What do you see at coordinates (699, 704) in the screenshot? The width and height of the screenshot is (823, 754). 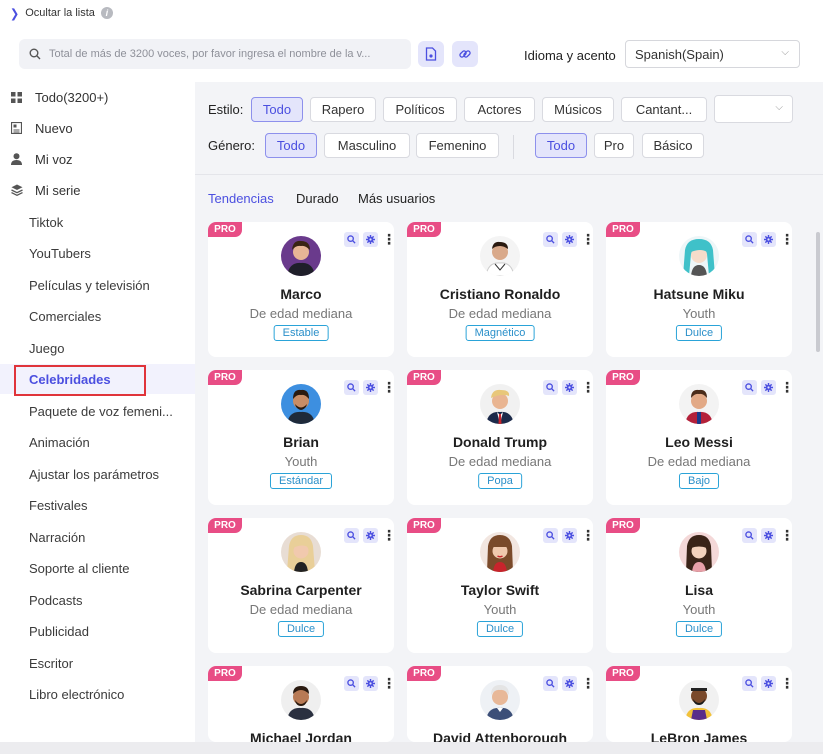 I see `voice-card-lebron-james: PRO ⋮ LeBron James` at bounding box center [699, 704].